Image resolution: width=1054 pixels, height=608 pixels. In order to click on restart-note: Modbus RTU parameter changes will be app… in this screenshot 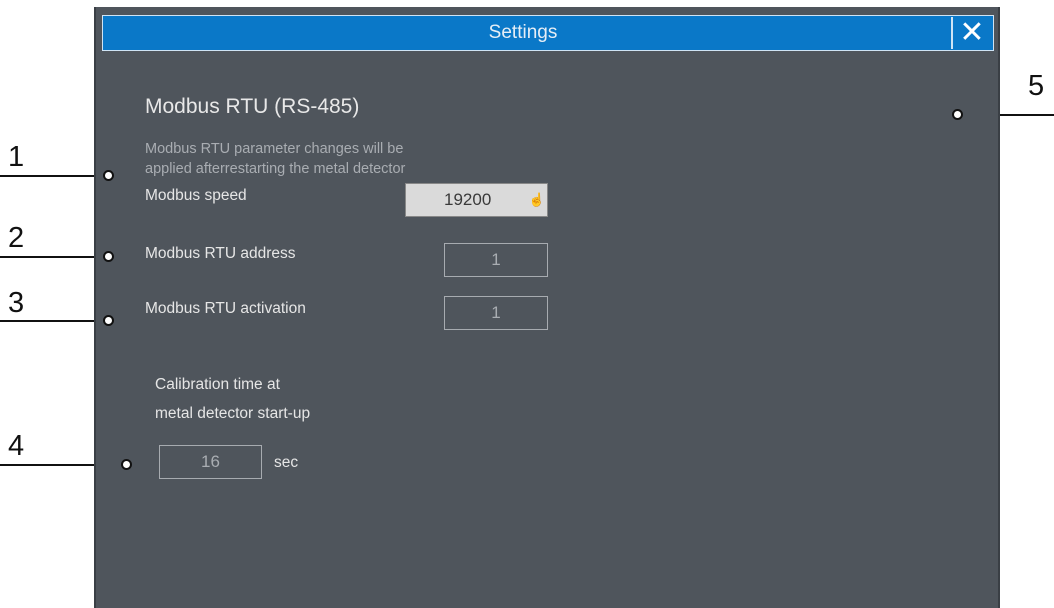, I will do `click(345, 159)`.